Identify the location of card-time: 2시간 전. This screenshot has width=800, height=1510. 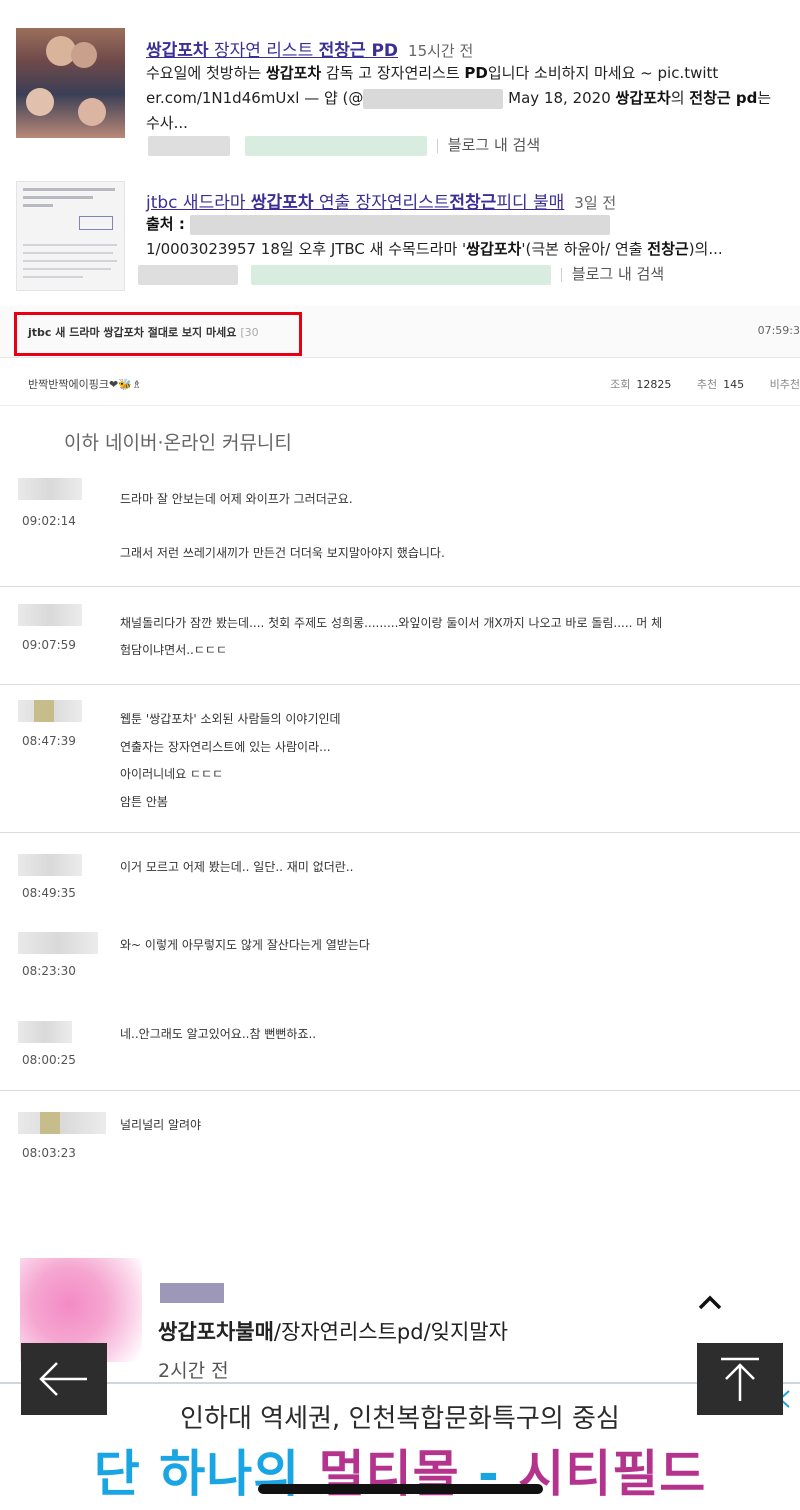
(193, 1371).